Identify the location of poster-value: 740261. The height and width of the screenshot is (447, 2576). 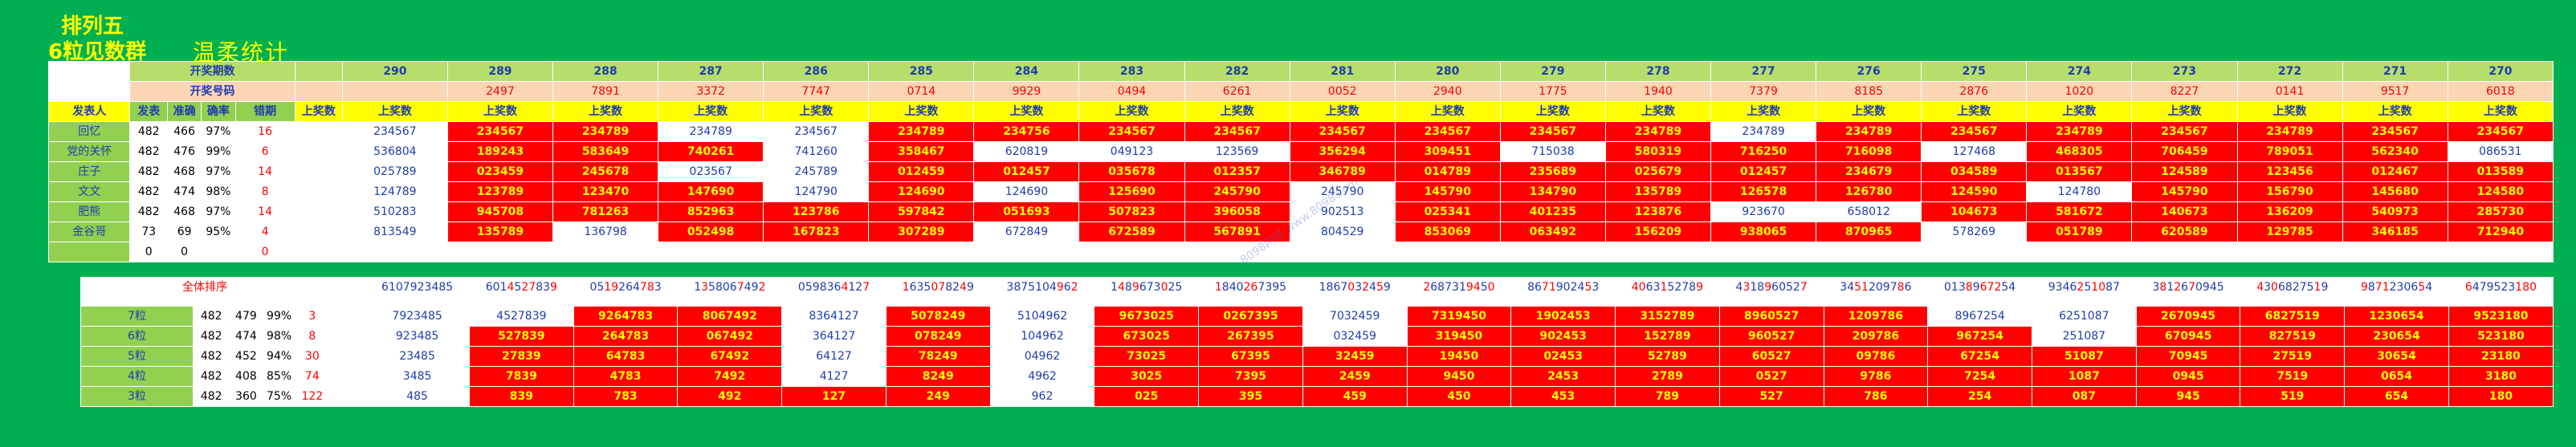
(711, 151).